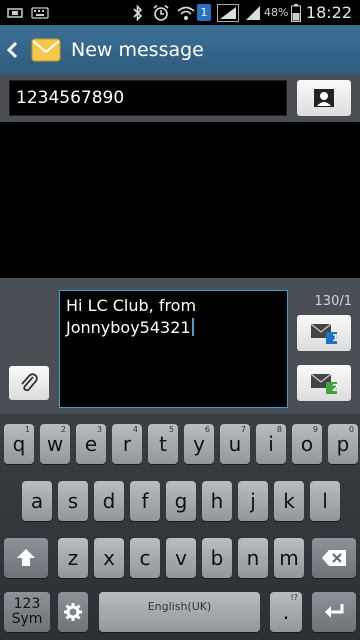 The width and height of the screenshot is (360, 640). What do you see at coordinates (148, 98) in the screenshot?
I see `recipient-input: 1234567890` at bounding box center [148, 98].